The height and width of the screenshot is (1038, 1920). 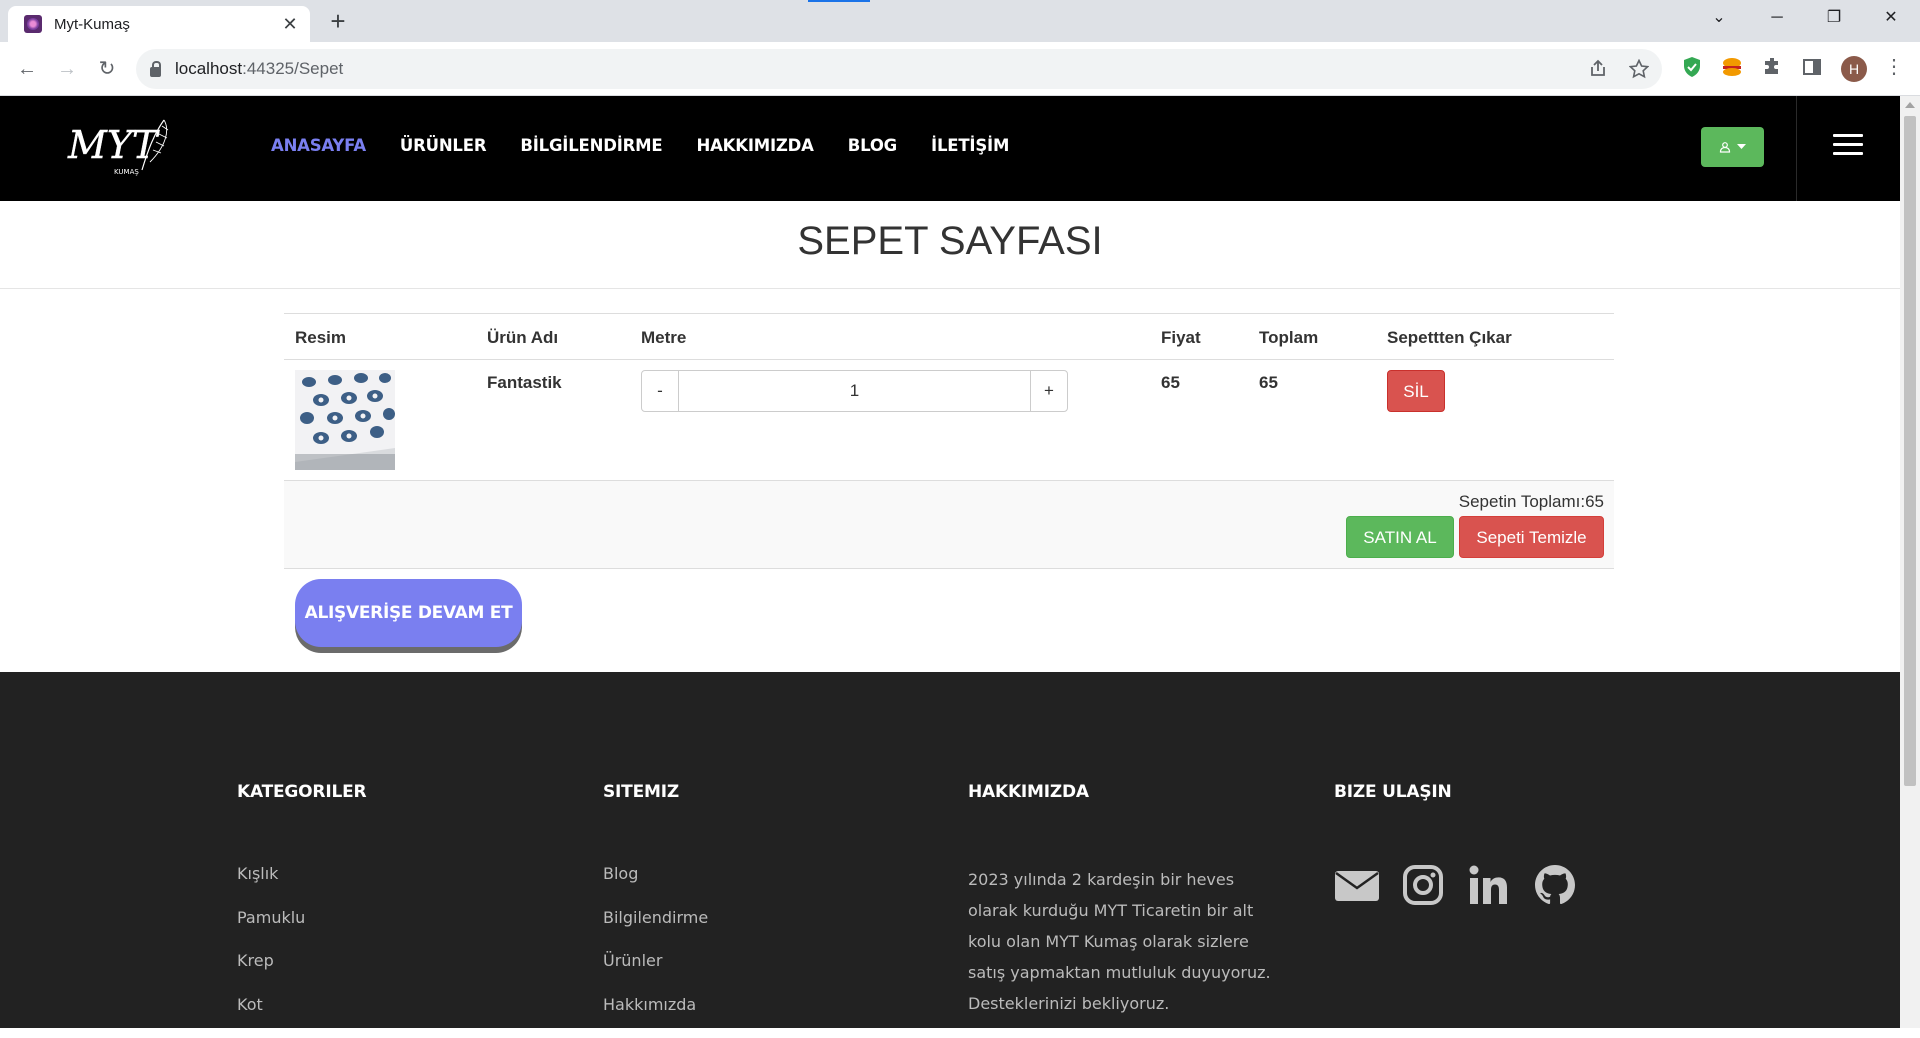 What do you see at coordinates (753, 1016) in the screenshot?
I see `footer-link-hakkimizda: Hakkımızda` at bounding box center [753, 1016].